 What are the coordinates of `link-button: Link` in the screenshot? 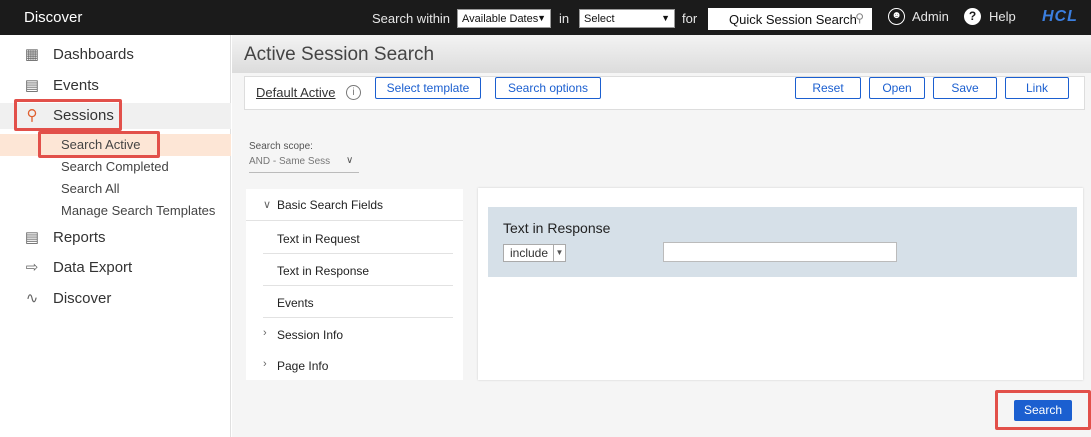 It's located at (1037, 88).